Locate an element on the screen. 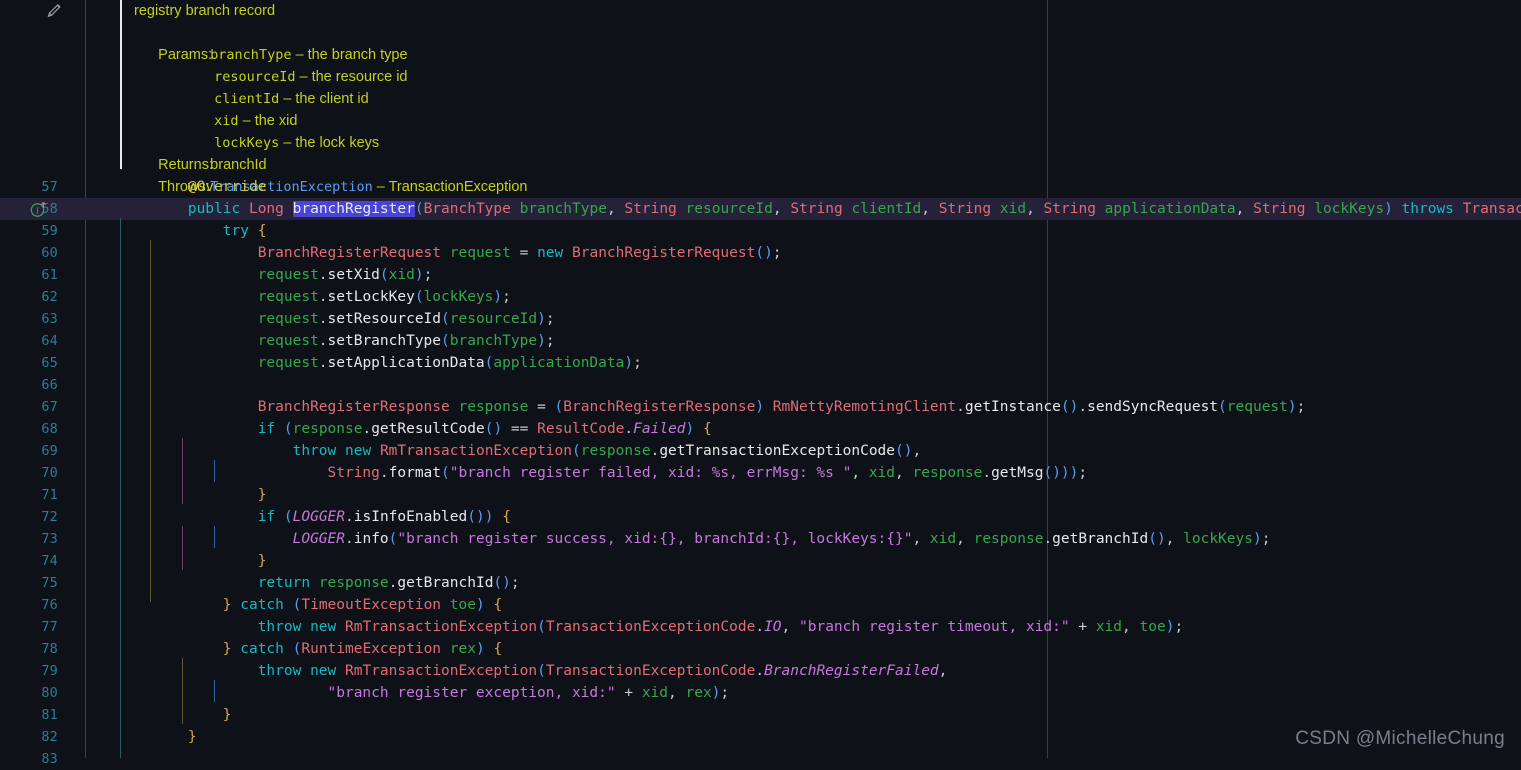 The width and height of the screenshot is (1521, 770). code-line: 74 } is located at coordinates (760, 561).